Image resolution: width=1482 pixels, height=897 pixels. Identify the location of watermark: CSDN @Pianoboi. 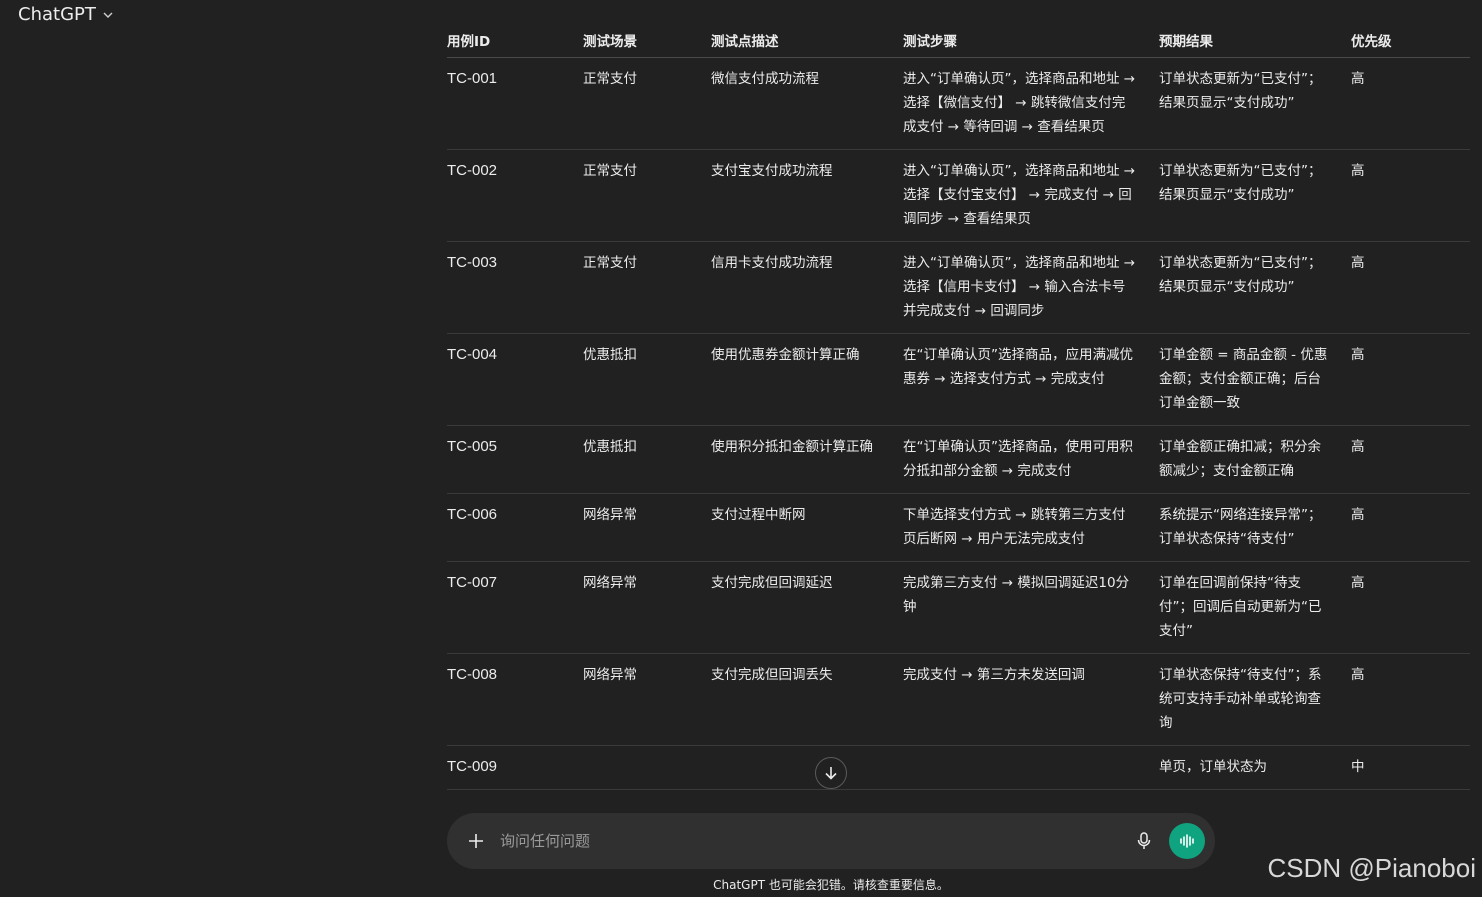
(1371, 868).